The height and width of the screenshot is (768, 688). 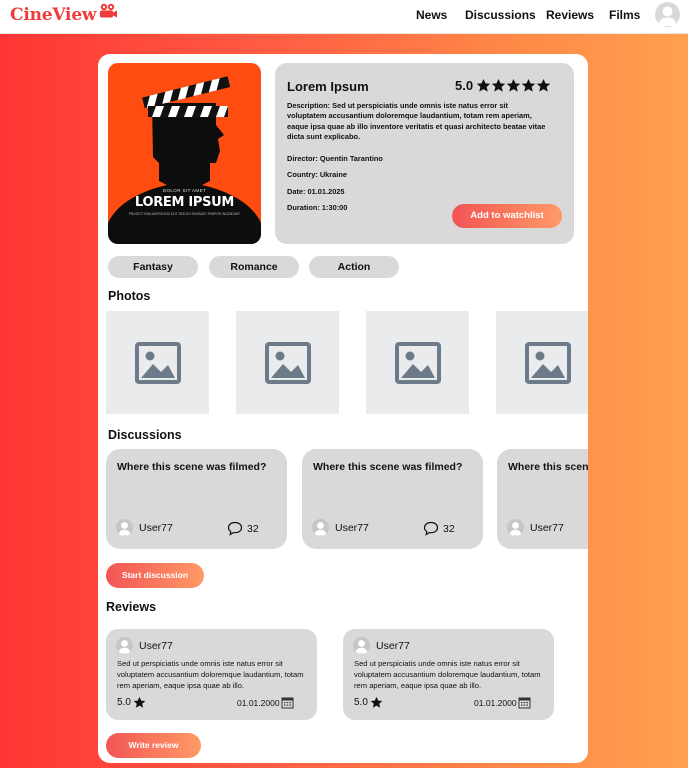 What do you see at coordinates (53, 15) in the screenshot?
I see `logo-text: CineView` at bounding box center [53, 15].